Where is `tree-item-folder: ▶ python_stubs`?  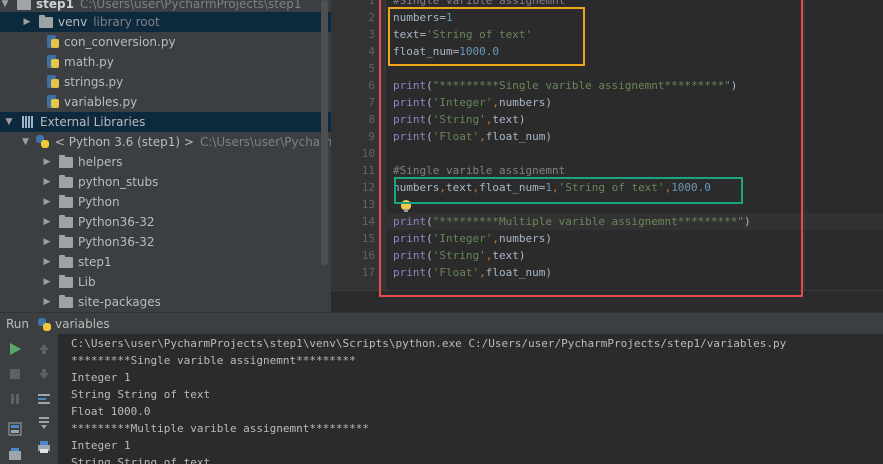
tree-item-folder: ▶ python_stubs is located at coordinates (165, 182).